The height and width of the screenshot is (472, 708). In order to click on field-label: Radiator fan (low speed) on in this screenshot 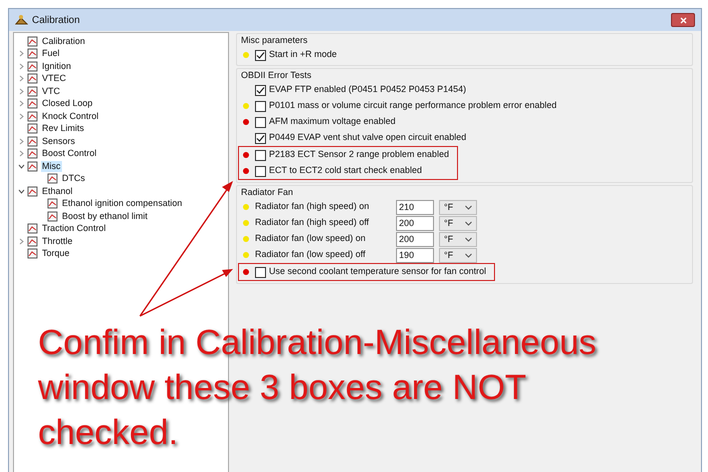, I will do `click(311, 239)`.